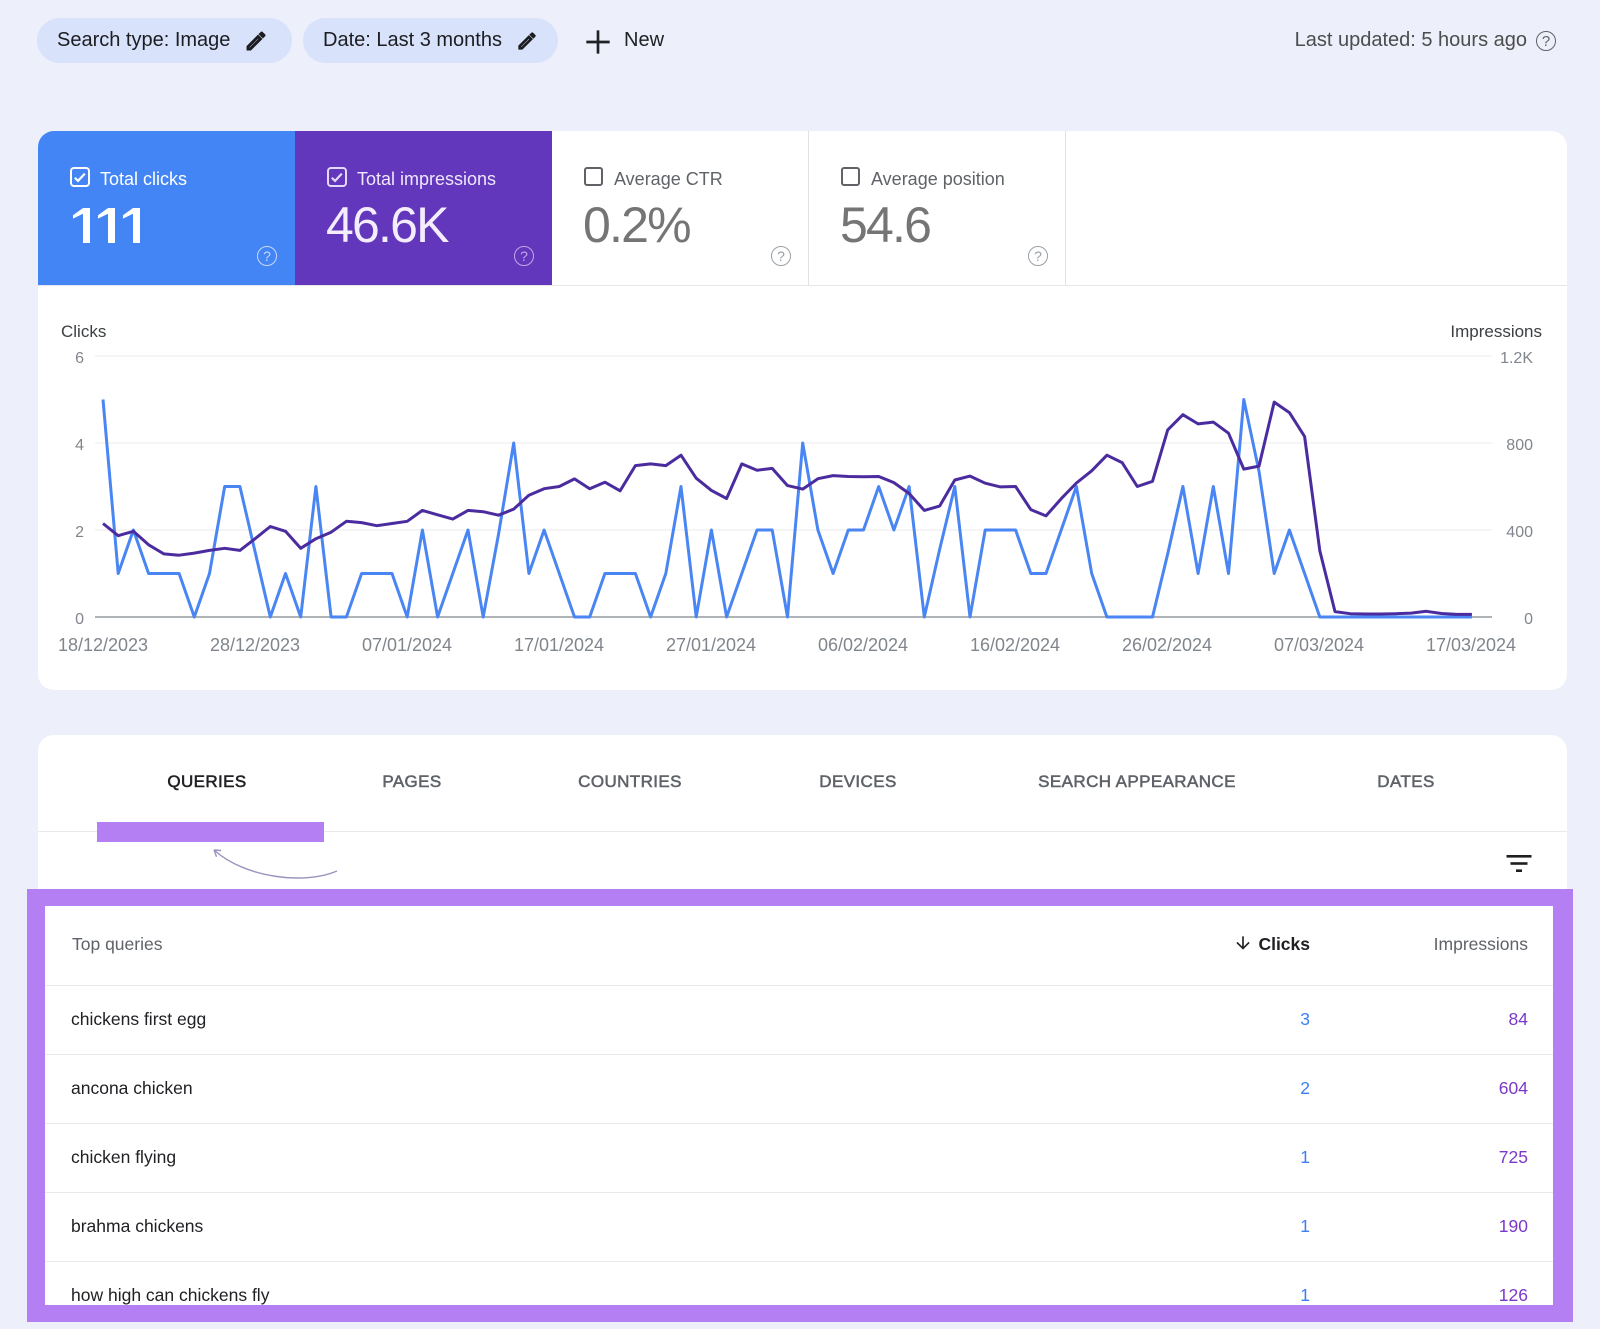 This screenshot has width=1600, height=1329. Describe the element at coordinates (79, 532) in the screenshot. I see `svg-text: 2` at that location.